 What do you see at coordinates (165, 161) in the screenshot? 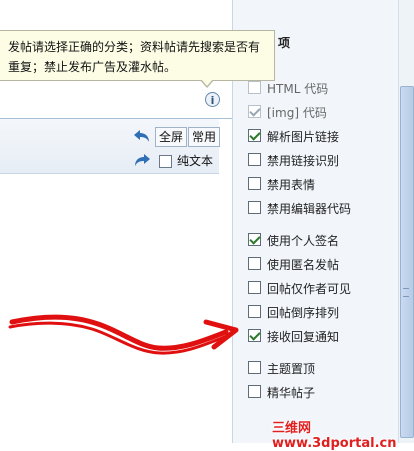
I see `plain-text-checkbox` at bounding box center [165, 161].